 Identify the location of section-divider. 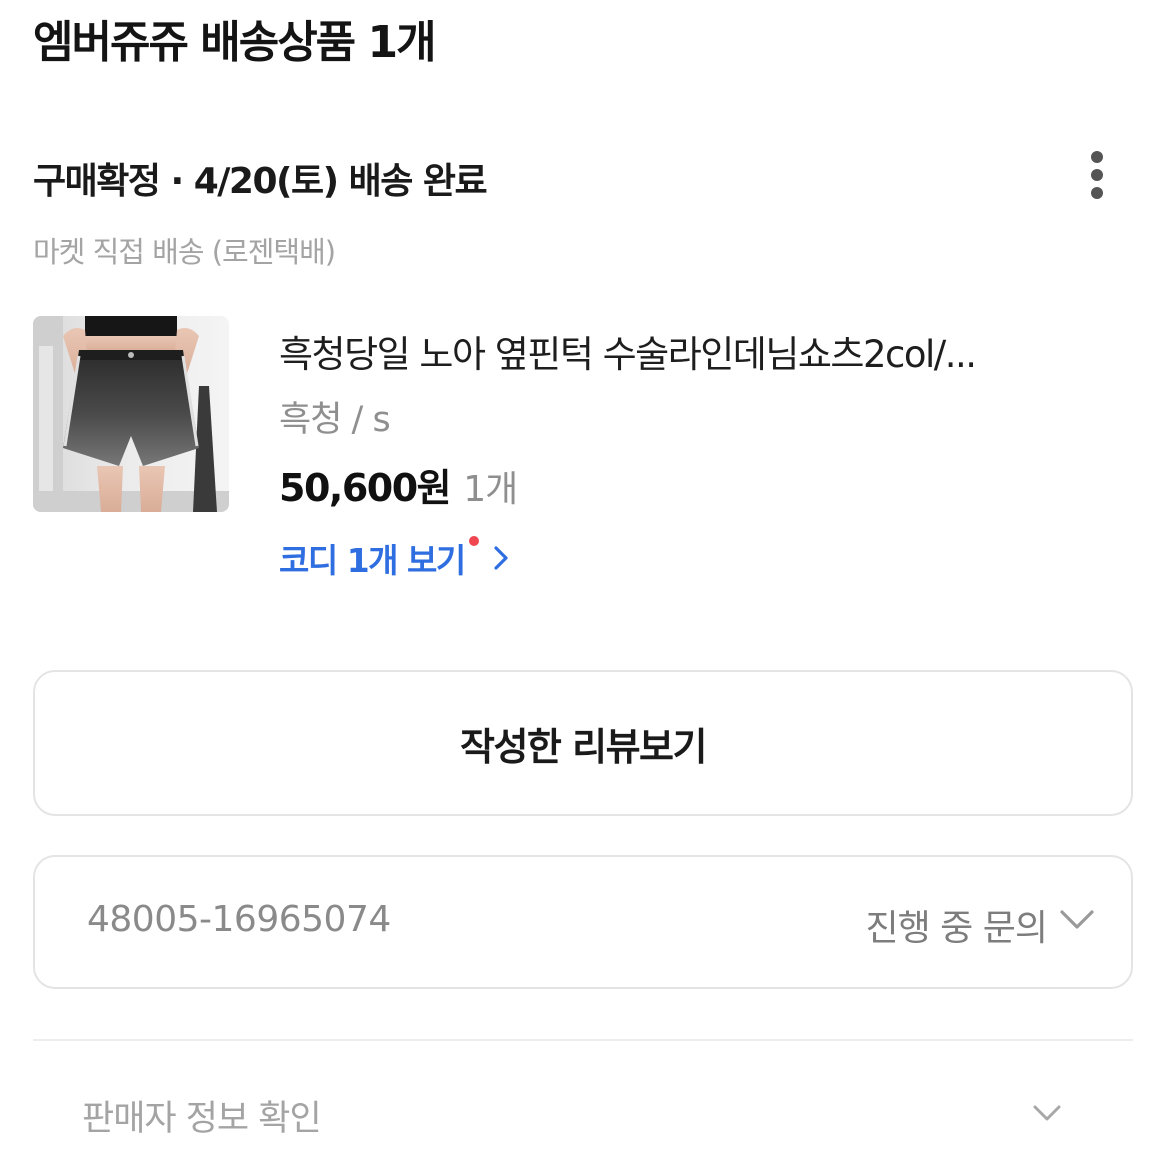
(583, 1040).